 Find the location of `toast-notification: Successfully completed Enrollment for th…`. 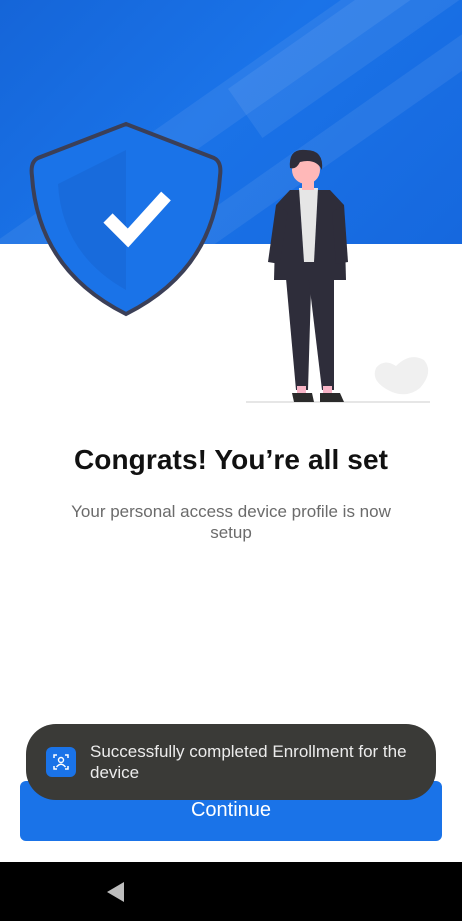

toast-notification: Successfully completed Enrollment for th… is located at coordinates (231, 762).